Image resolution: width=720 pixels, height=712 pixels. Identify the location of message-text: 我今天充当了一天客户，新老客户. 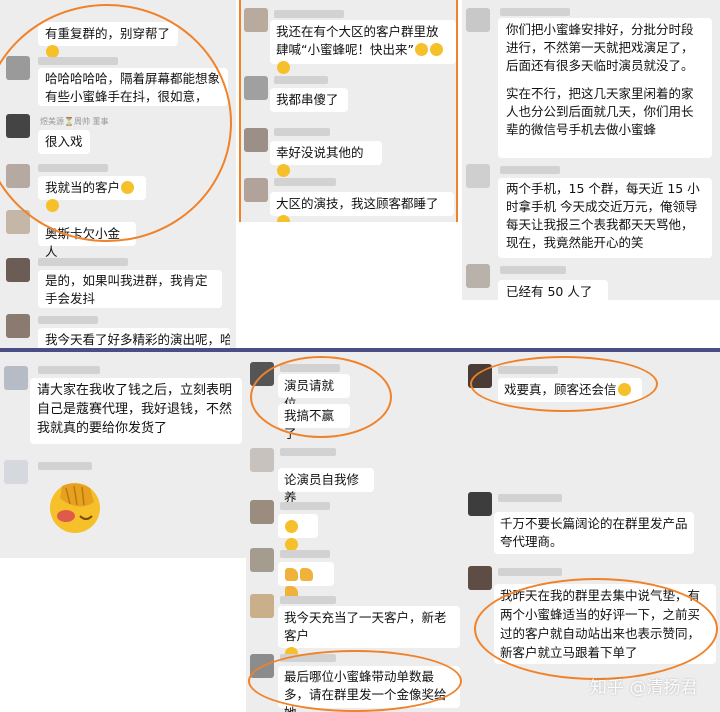
(365, 626).